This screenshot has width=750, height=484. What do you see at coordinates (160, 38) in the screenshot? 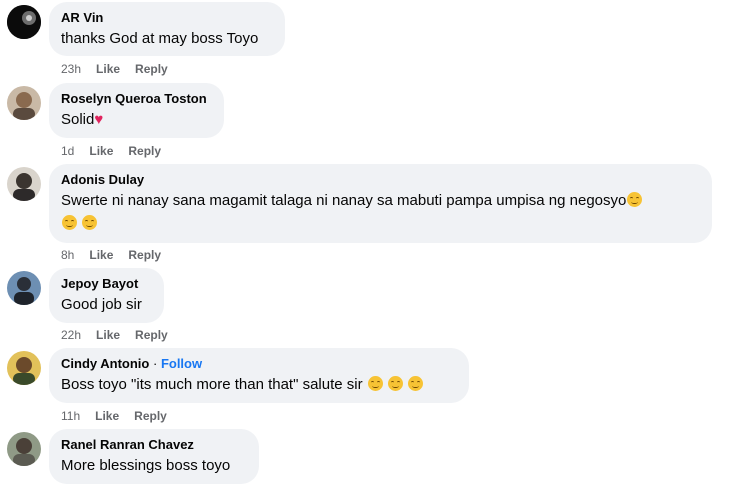
I see `comment-text: thanks God at may boss Toyo` at bounding box center [160, 38].